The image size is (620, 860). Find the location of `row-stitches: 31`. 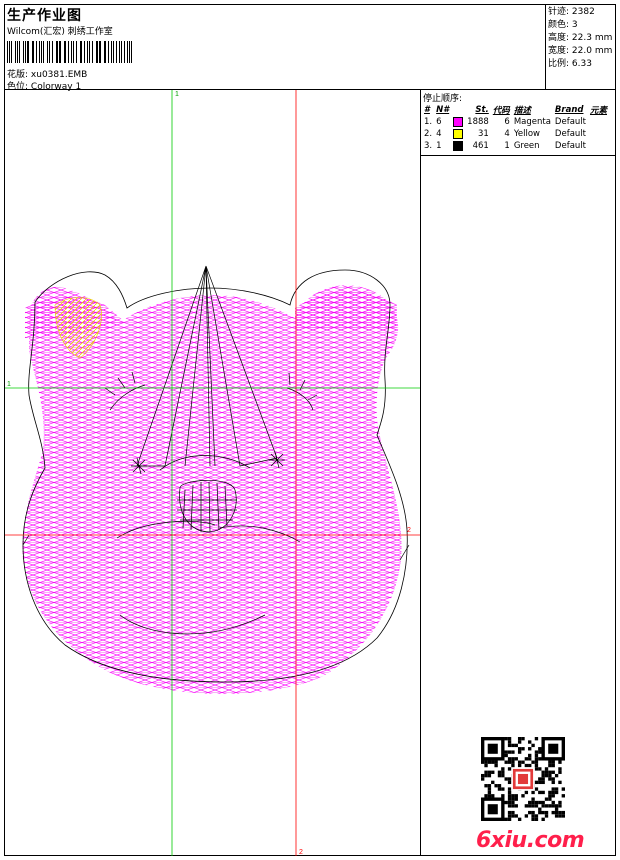

row-stitches: 31 is located at coordinates (483, 134).